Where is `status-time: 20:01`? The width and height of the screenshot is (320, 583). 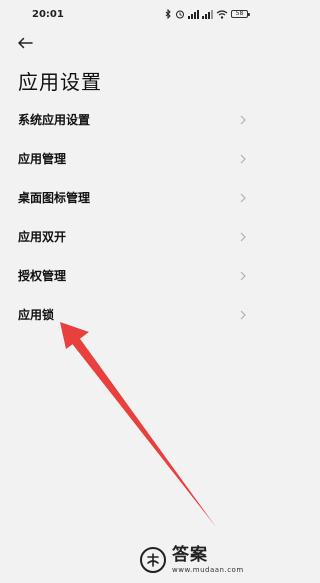
status-time: 20:01 is located at coordinates (48, 14).